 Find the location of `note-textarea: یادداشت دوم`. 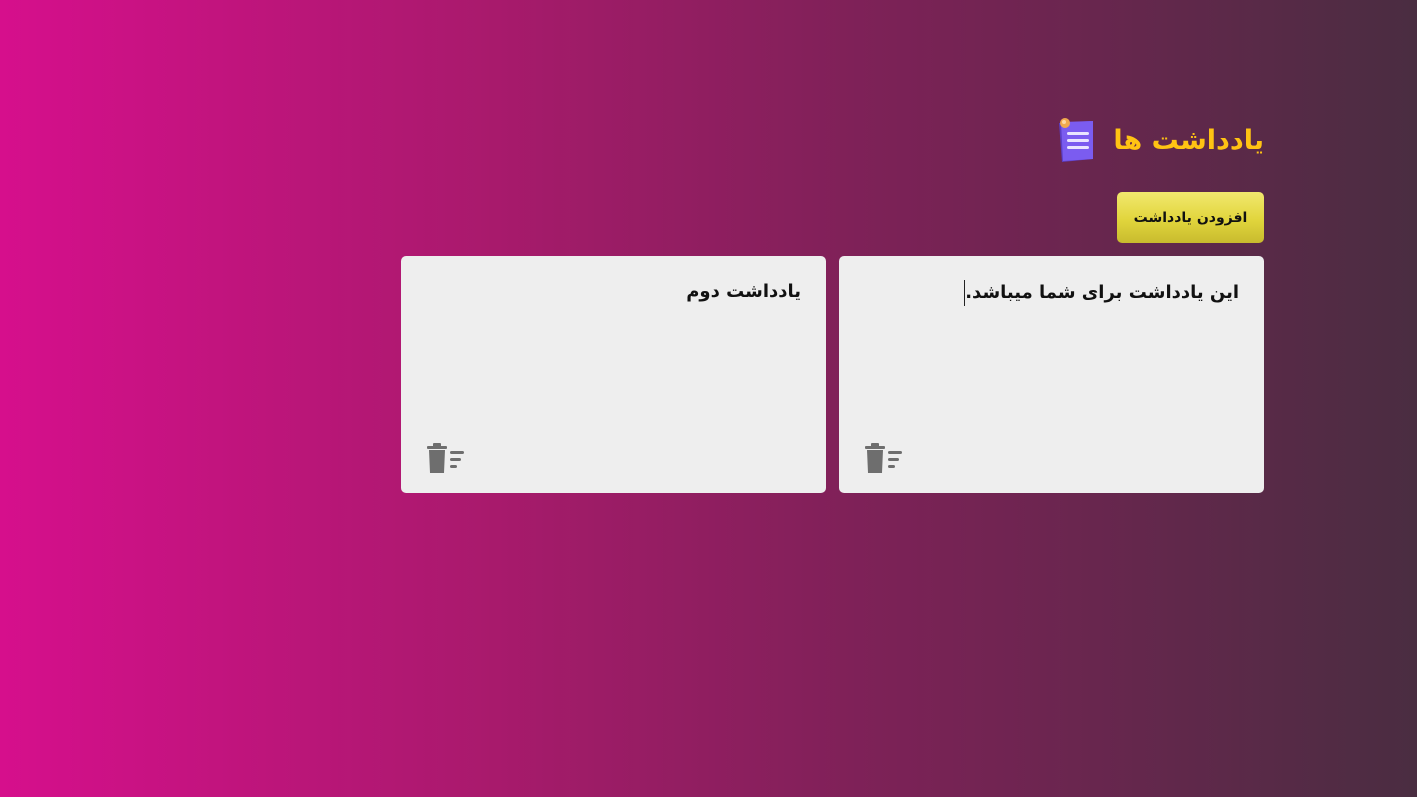

note-textarea: یادداشت دوم is located at coordinates (613, 355).